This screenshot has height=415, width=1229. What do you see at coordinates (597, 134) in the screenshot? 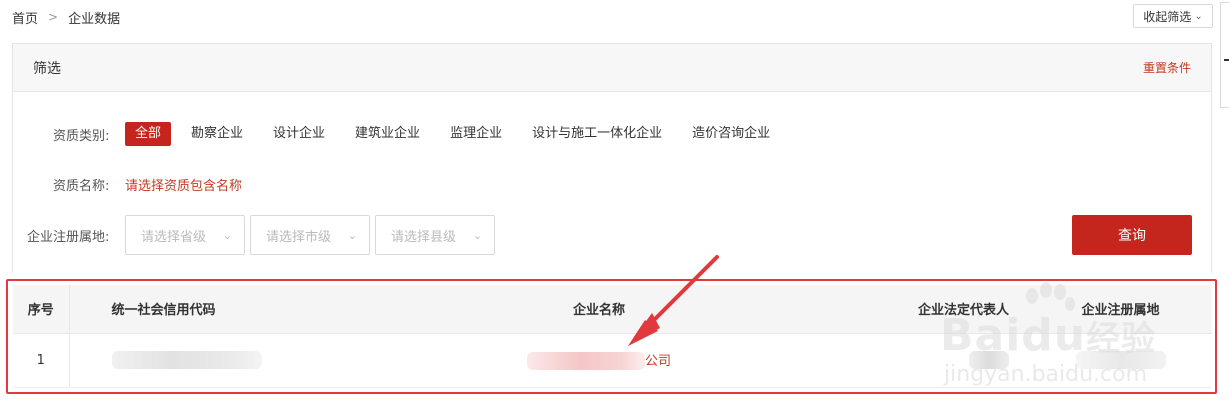
I see `type-option-design-build: 设计与施工一体化企业` at bounding box center [597, 134].